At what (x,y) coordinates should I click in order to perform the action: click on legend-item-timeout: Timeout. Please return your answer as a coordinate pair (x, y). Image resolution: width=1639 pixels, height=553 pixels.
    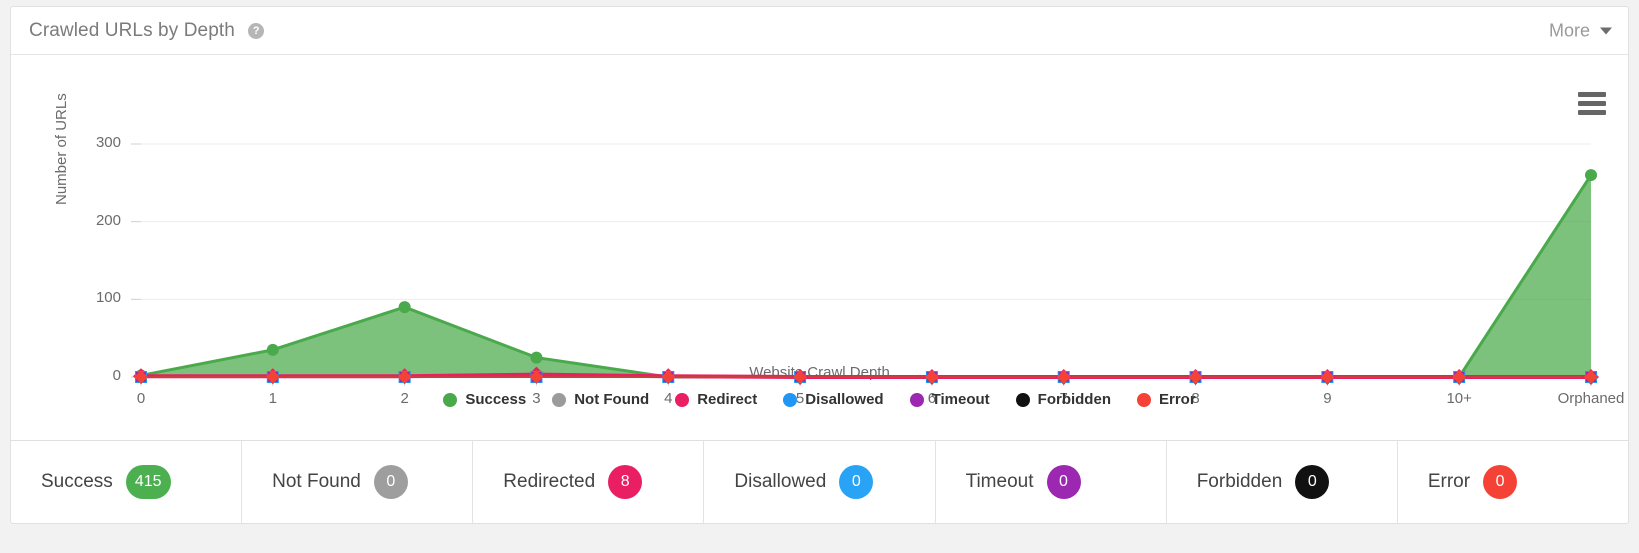
    Looking at the image, I should click on (949, 399).